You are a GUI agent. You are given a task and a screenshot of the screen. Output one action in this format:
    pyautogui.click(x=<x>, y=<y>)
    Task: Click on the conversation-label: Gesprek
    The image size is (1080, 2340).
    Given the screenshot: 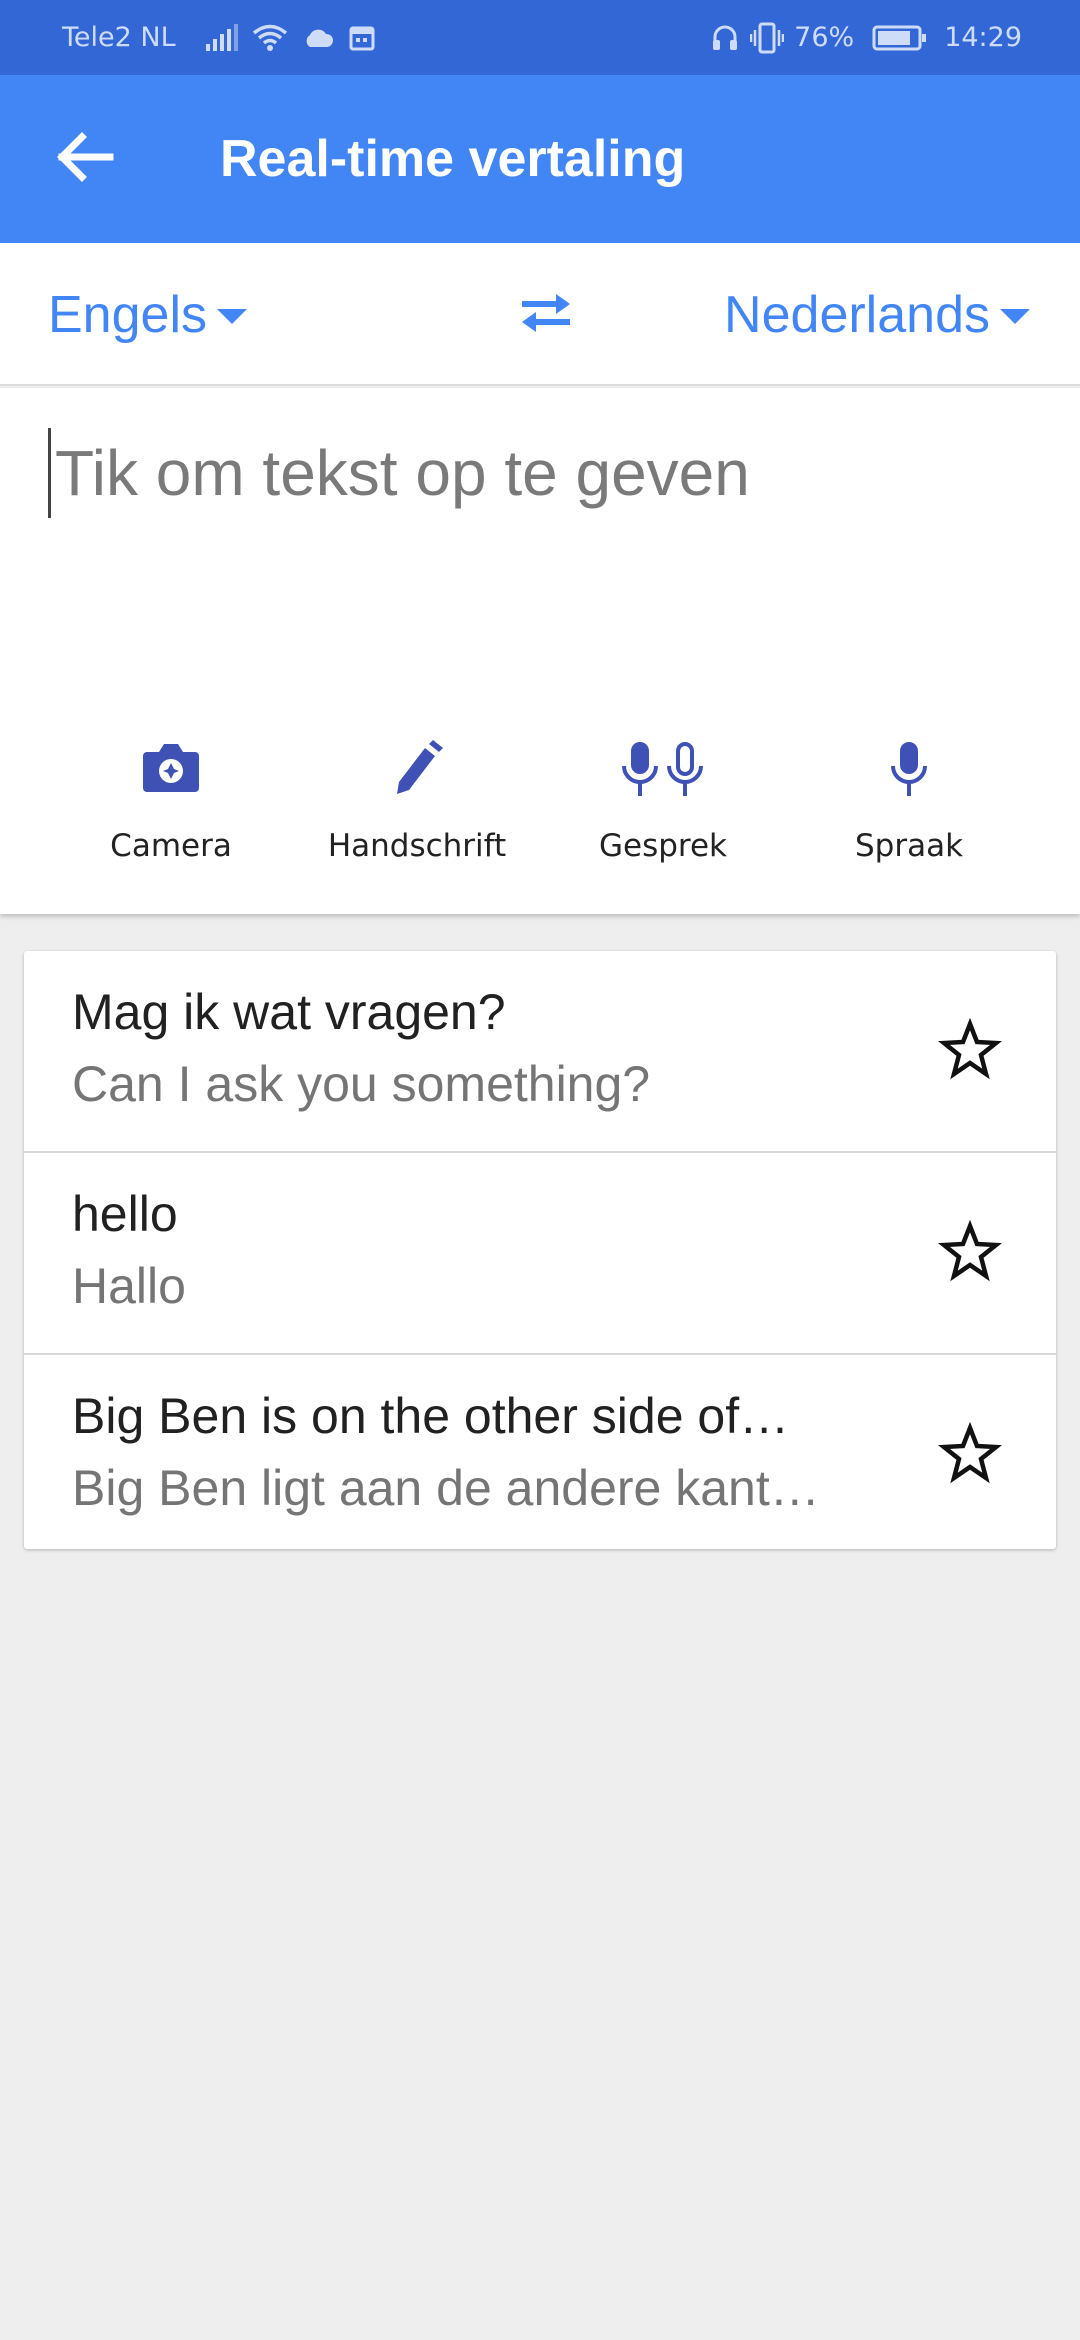 What is the action you would take?
    pyautogui.click(x=662, y=846)
    